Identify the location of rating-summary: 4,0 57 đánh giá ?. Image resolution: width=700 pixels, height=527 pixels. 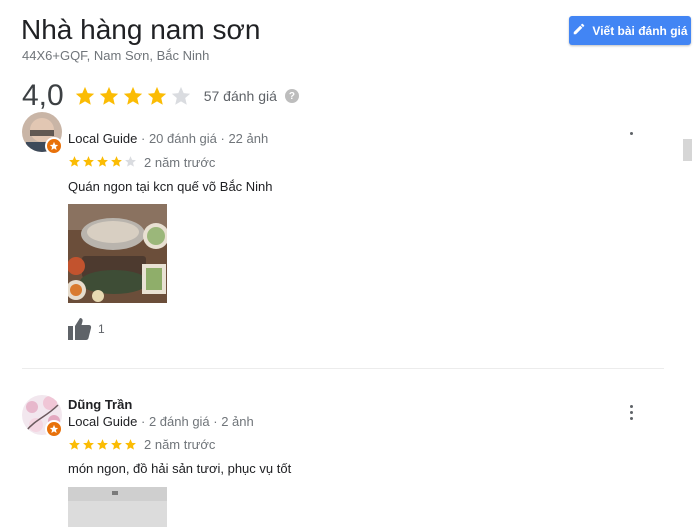
(160, 96).